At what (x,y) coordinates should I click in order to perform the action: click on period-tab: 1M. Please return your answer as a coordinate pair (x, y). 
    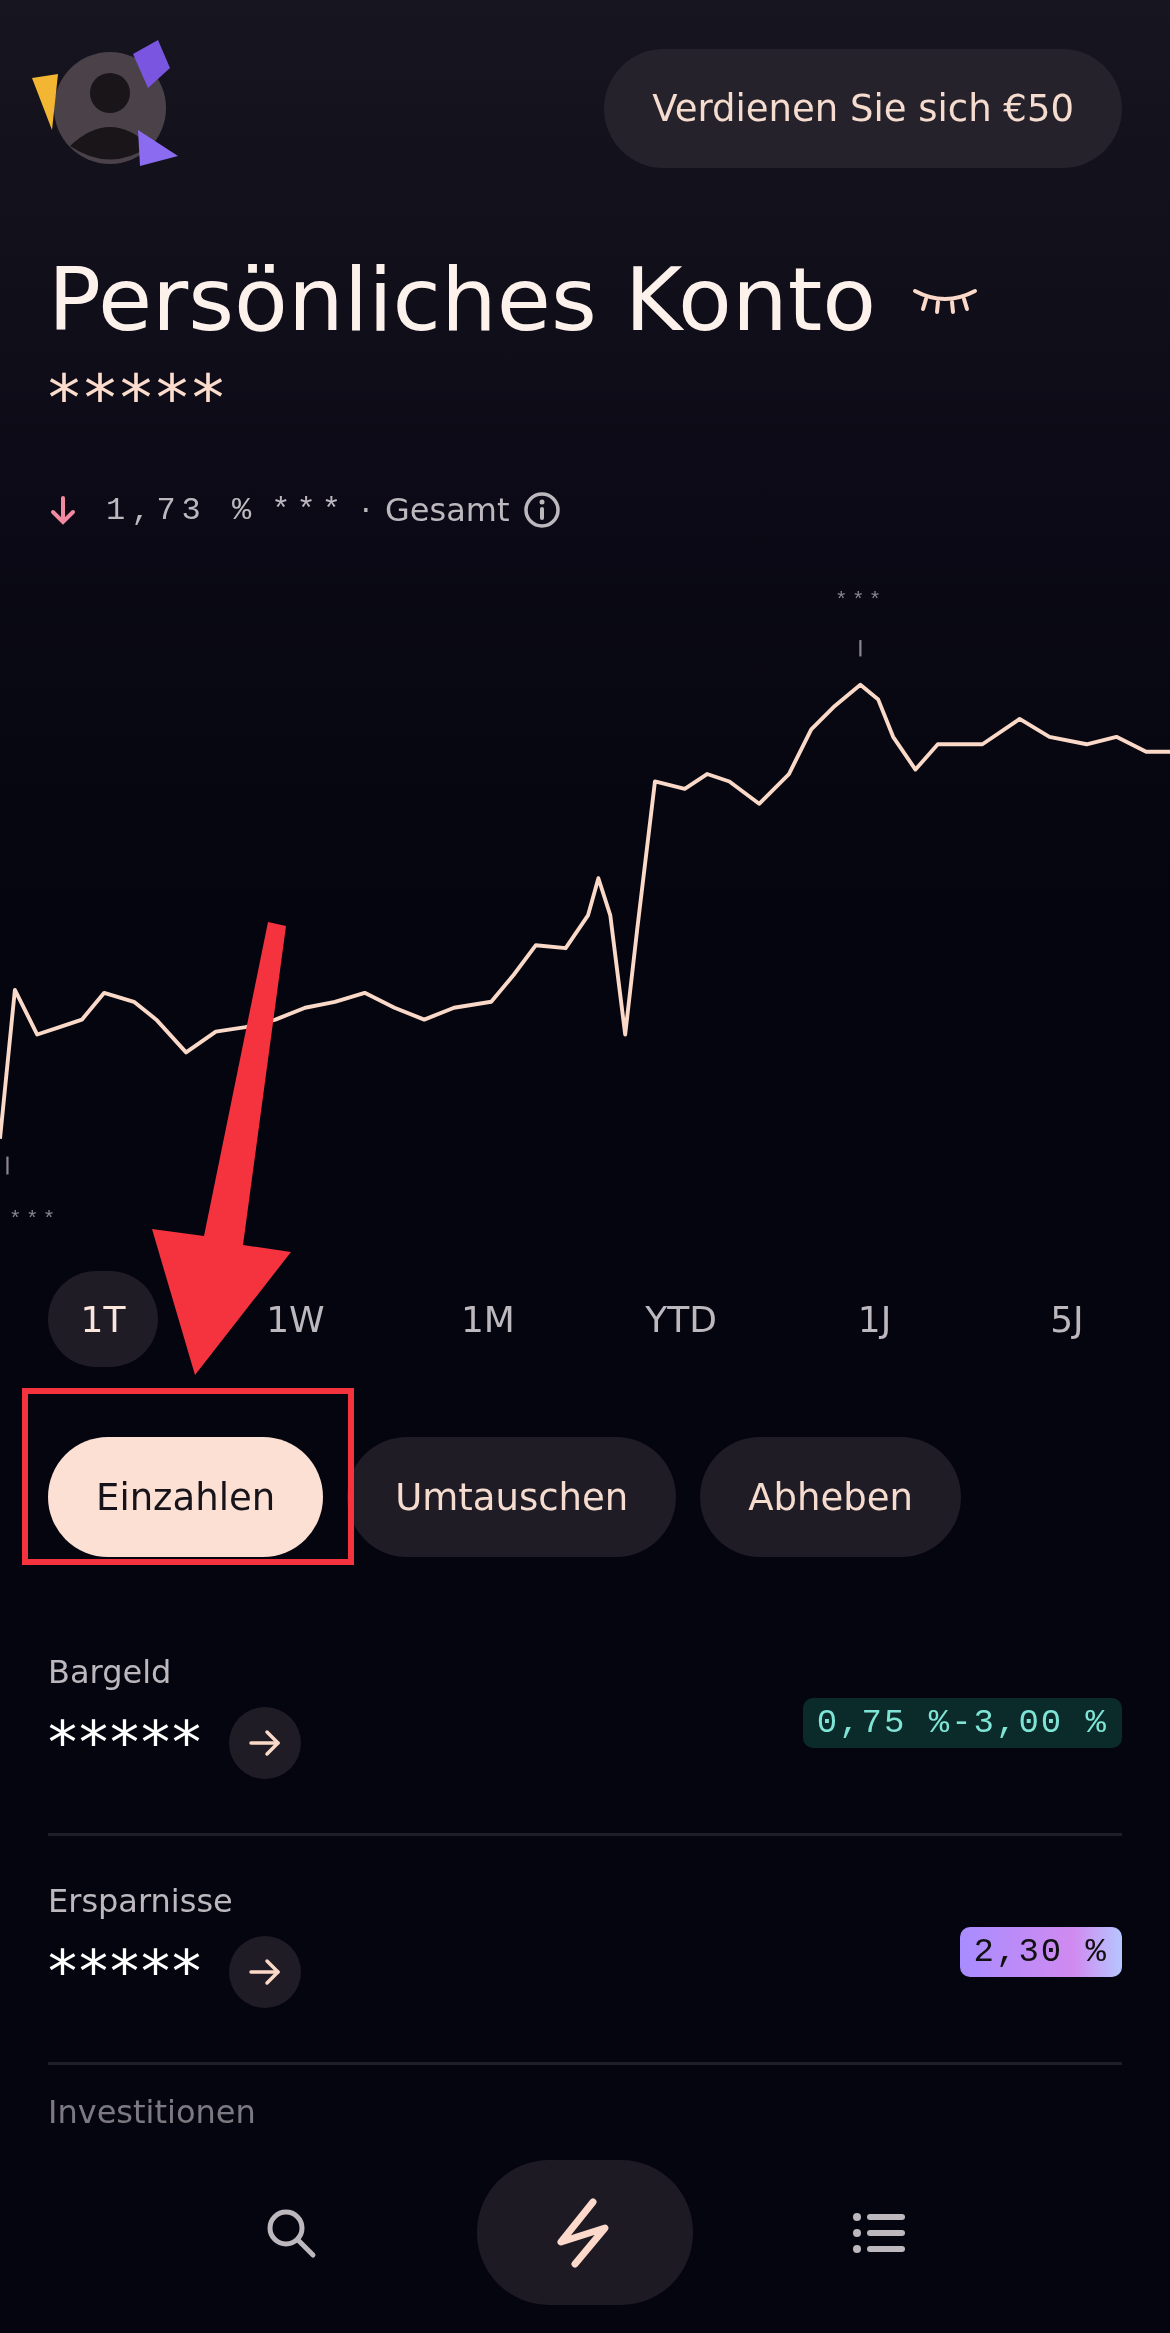
    Looking at the image, I should click on (487, 1319).